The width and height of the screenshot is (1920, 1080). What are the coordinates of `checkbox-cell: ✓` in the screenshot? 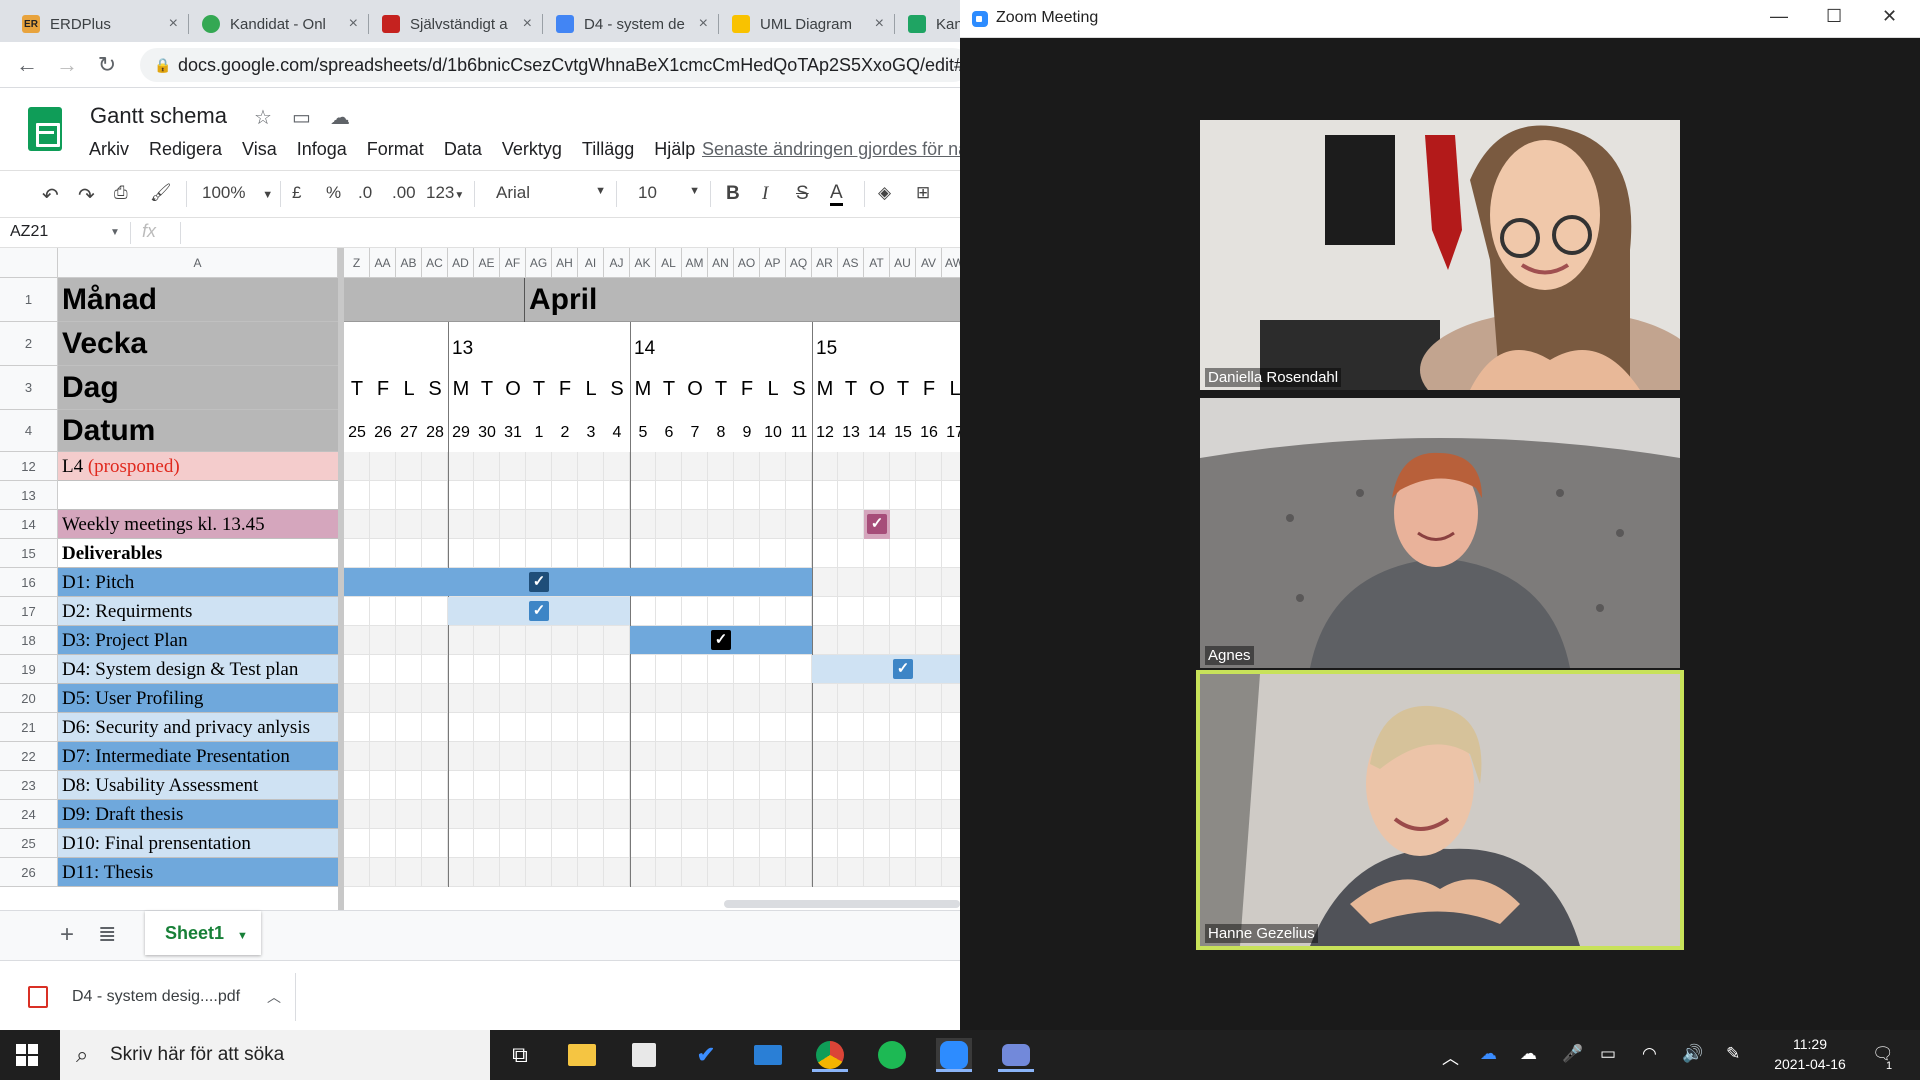 It's located at (877, 524).